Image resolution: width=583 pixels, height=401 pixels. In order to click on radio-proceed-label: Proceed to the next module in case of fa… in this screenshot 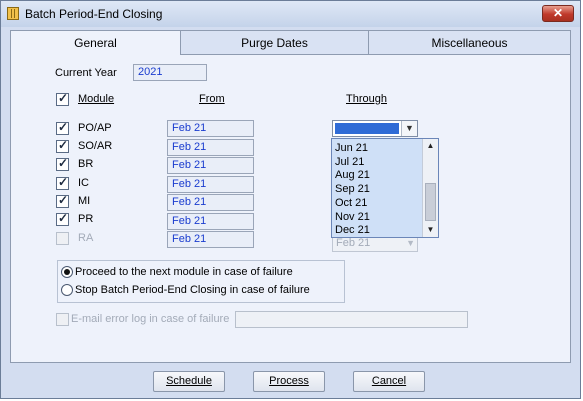, I will do `click(184, 272)`.